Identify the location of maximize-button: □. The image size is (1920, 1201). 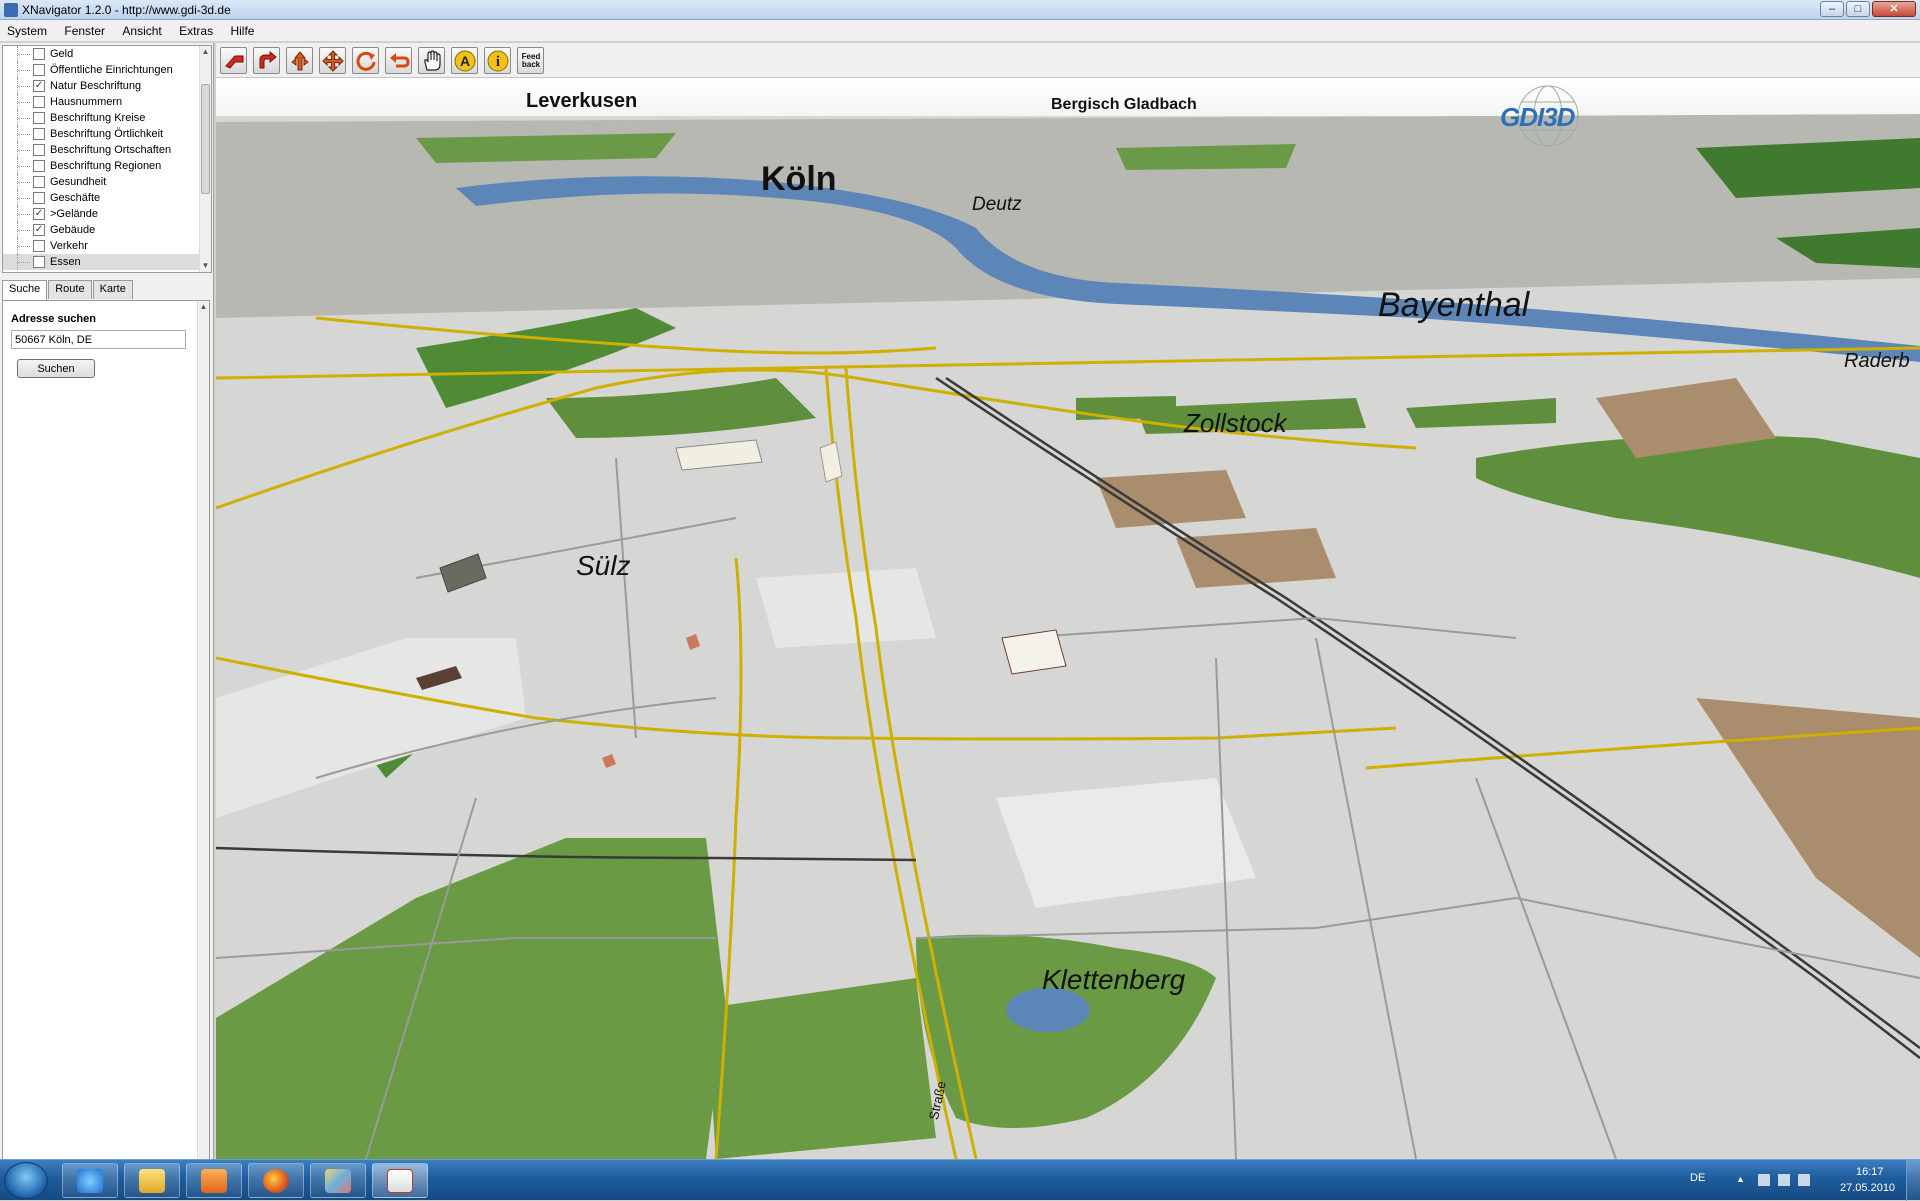
(1858, 9).